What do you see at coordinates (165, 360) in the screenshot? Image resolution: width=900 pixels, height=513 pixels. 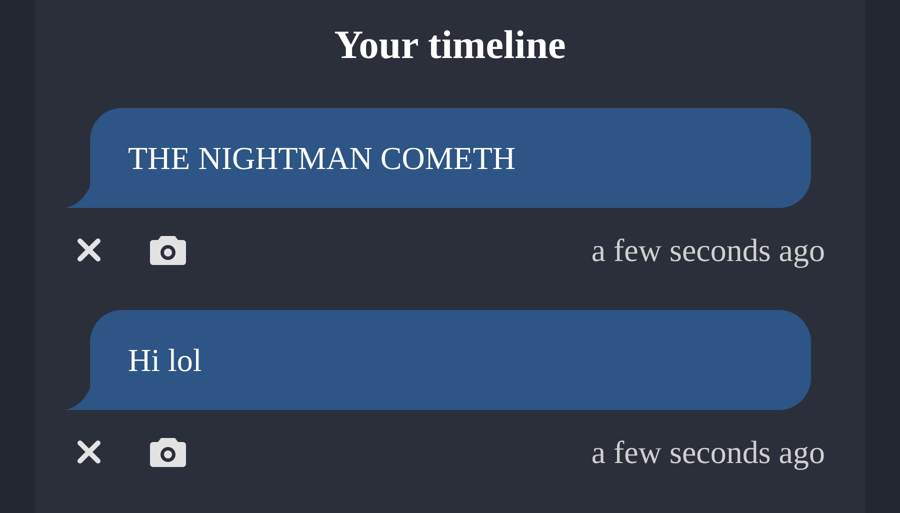 I see `message-text: Hi lol` at bounding box center [165, 360].